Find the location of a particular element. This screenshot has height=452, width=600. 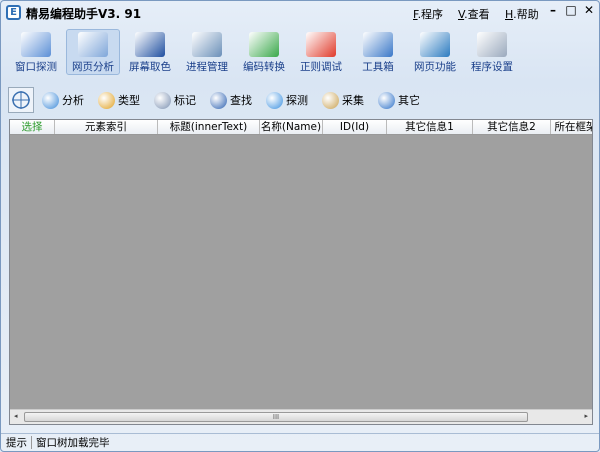

regex-icon is located at coordinates (321, 44).